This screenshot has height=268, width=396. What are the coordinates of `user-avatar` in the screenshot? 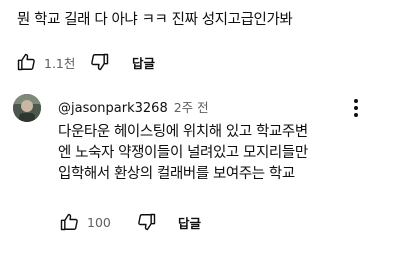 It's located at (27, 108).